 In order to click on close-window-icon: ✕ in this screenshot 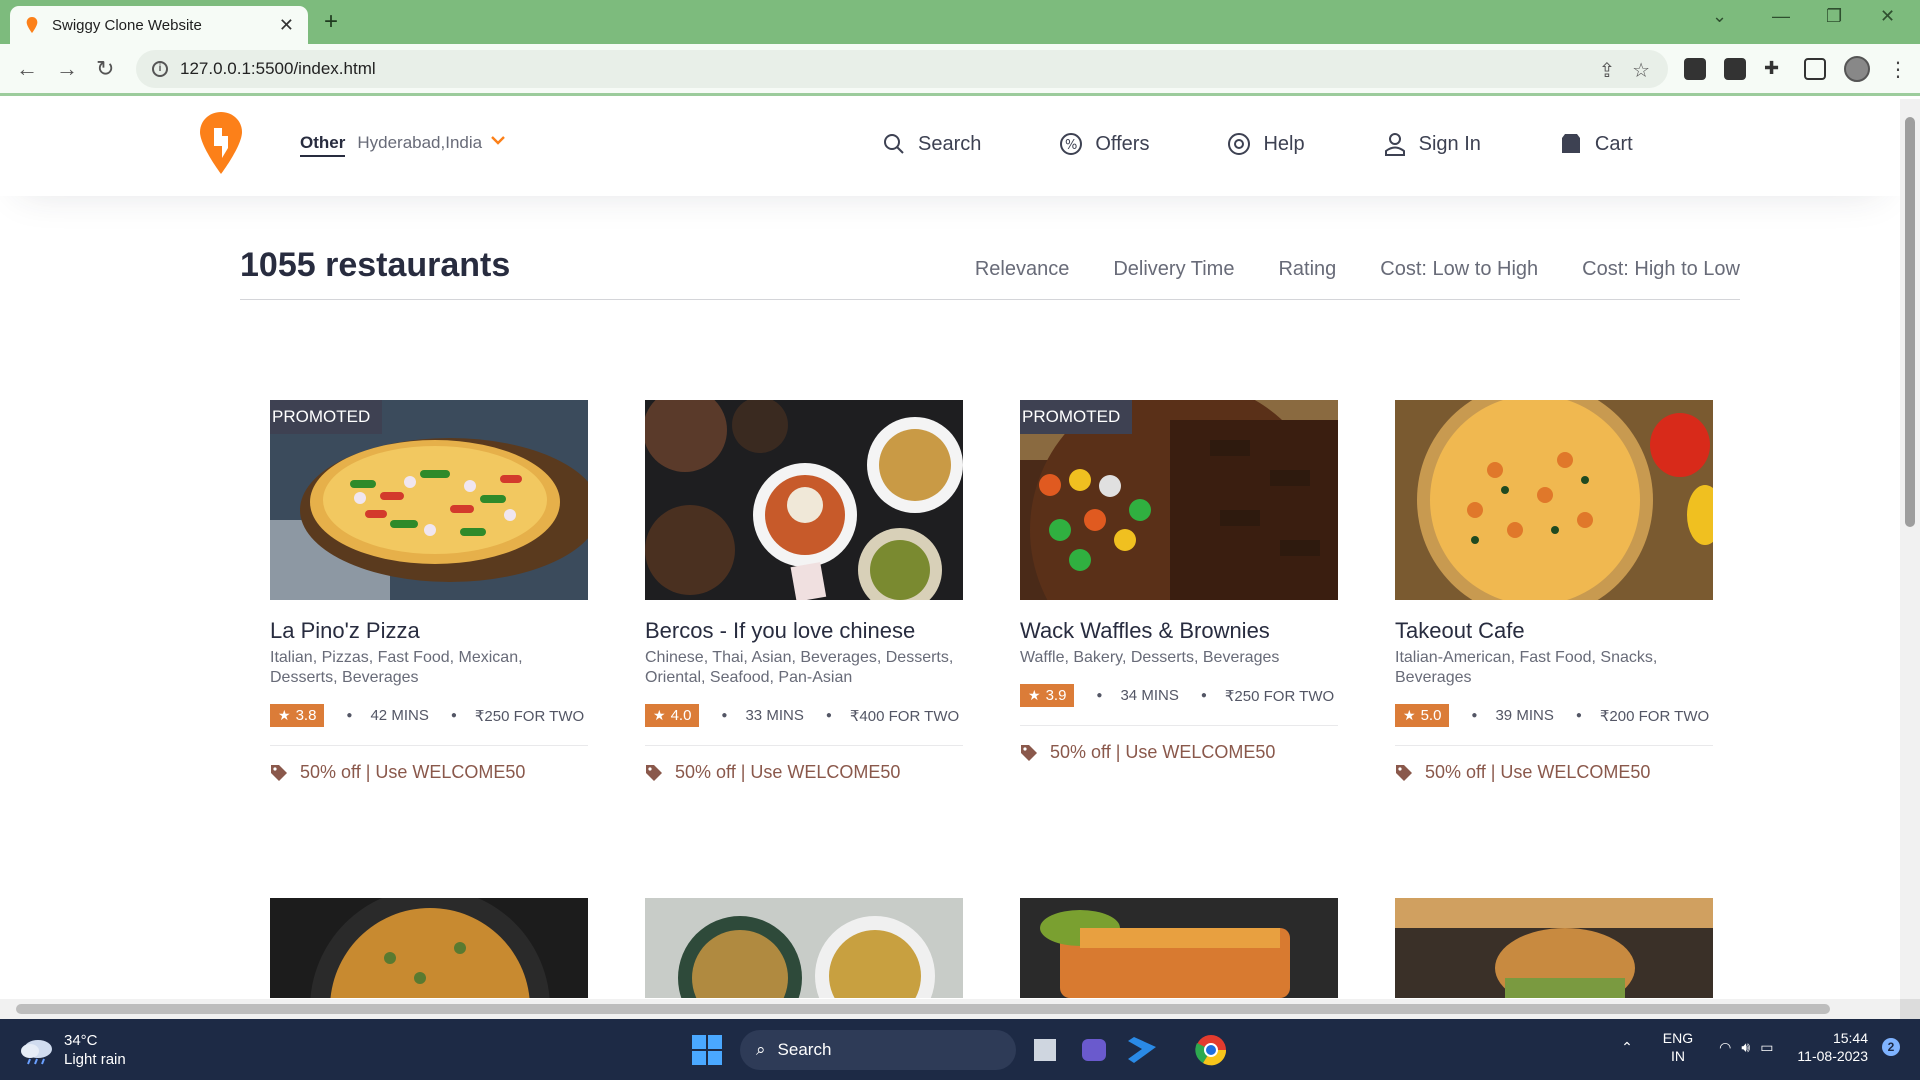, I will do `click(1887, 16)`.